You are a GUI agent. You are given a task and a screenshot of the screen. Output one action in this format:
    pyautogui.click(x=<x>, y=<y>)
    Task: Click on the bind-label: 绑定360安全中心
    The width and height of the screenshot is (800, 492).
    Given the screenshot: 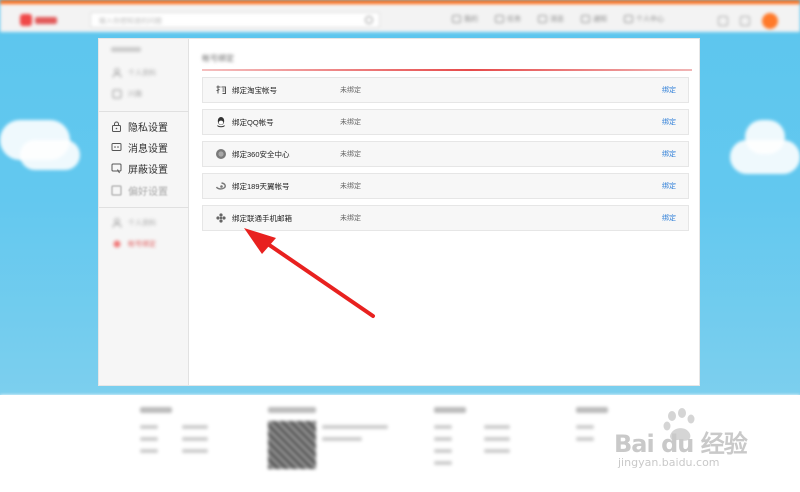 What is the action you would take?
    pyautogui.click(x=261, y=154)
    